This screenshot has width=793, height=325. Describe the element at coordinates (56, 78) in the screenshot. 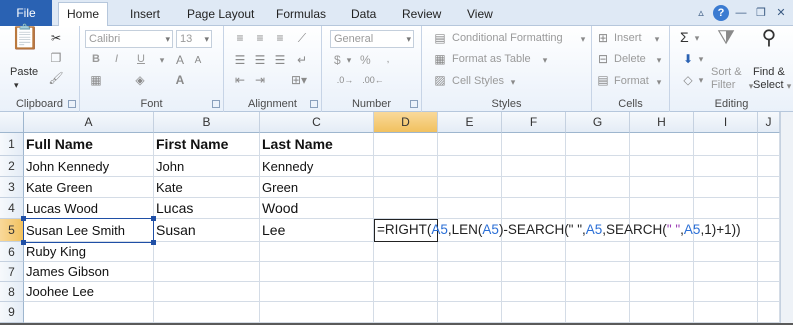

I see `format-painter-icon: 🖌` at that location.